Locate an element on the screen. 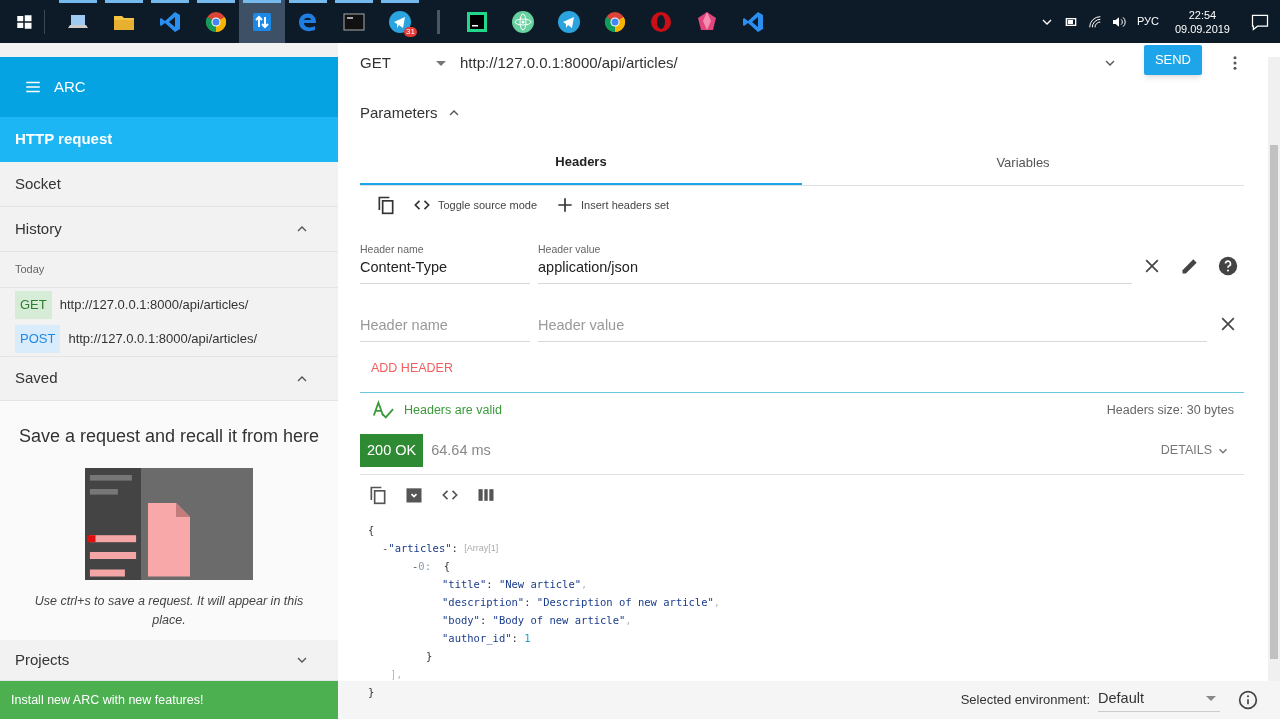 The image size is (1280, 719). details-button: DETAILS is located at coordinates (1195, 450).